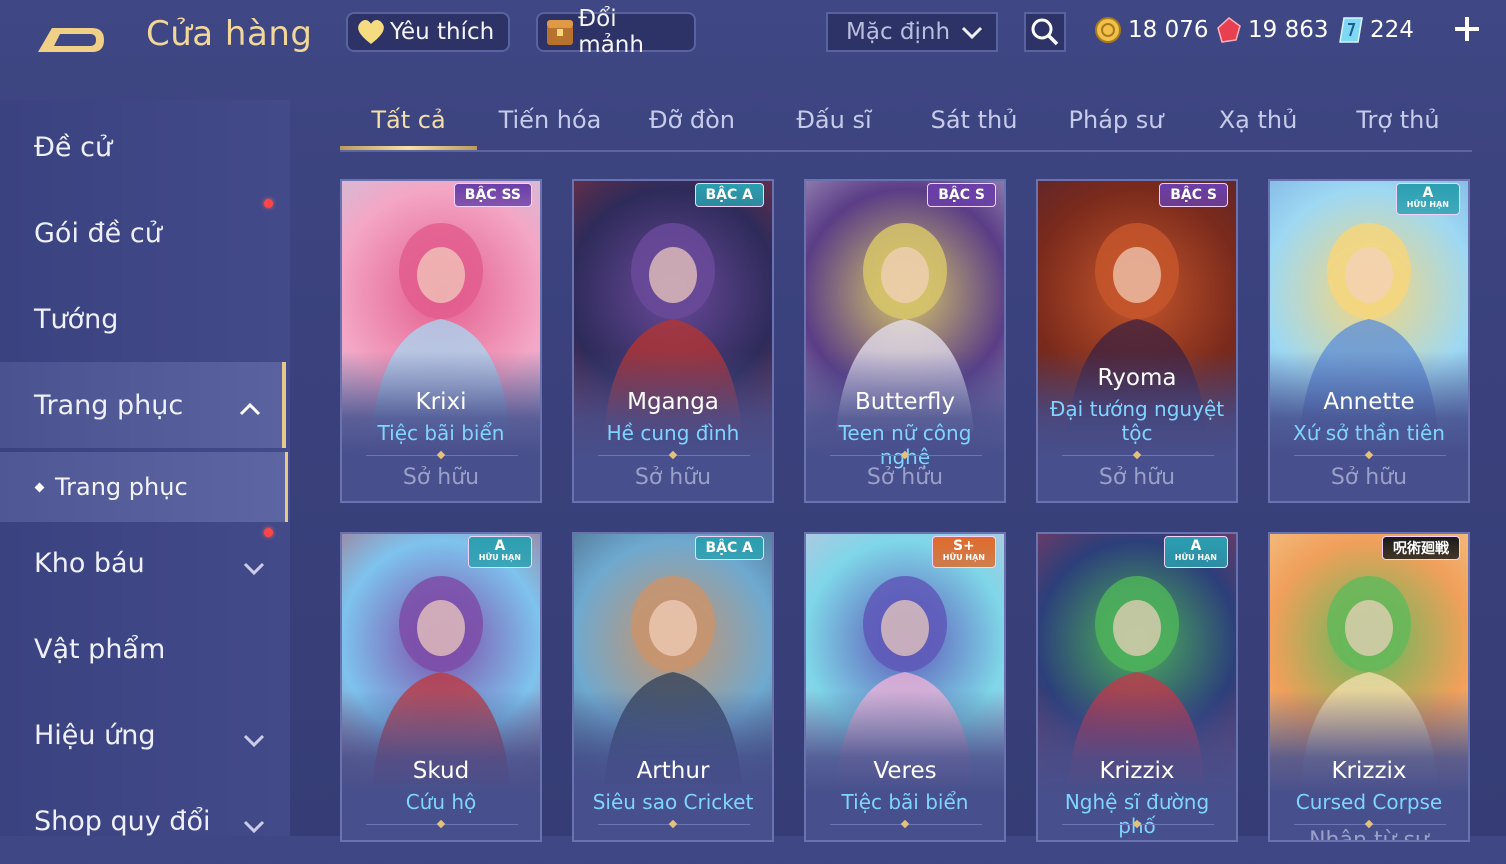 Image resolution: width=1506 pixels, height=864 pixels. I want to click on sort-value: Mặc định, so click(898, 32).